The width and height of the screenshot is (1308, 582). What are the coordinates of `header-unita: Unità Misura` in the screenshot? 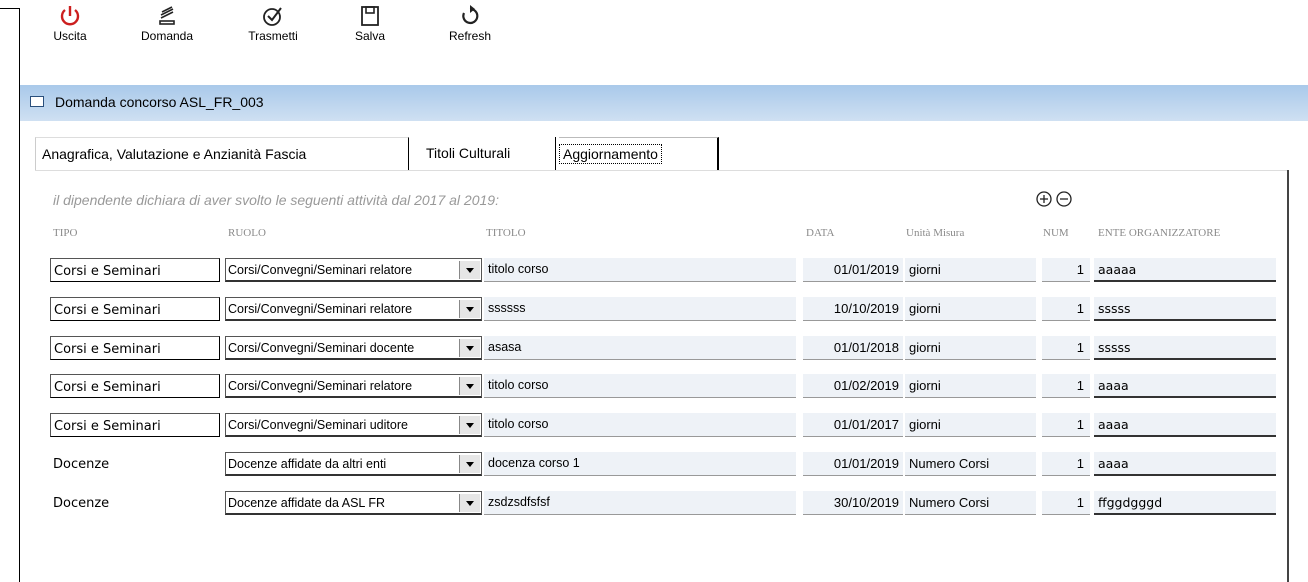 It's located at (935, 233).